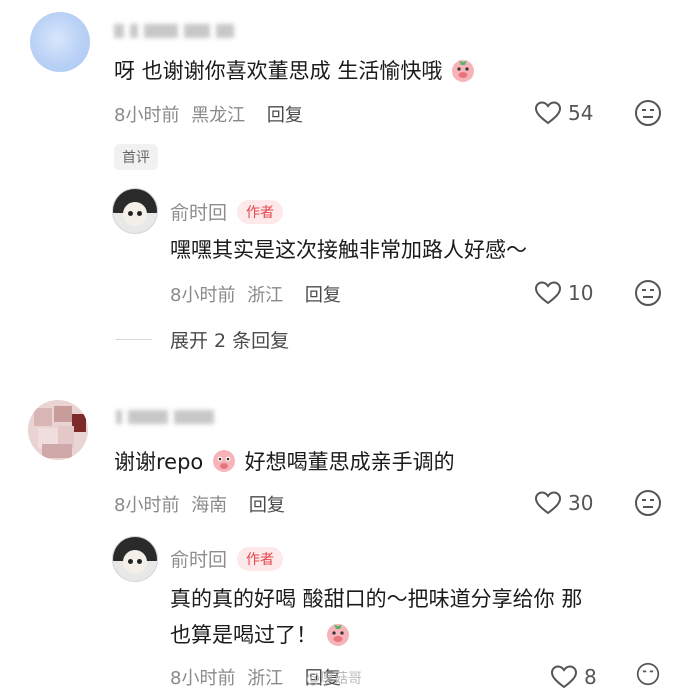 The image size is (690, 690). I want to click on like-count: 54, so click(581, 113).